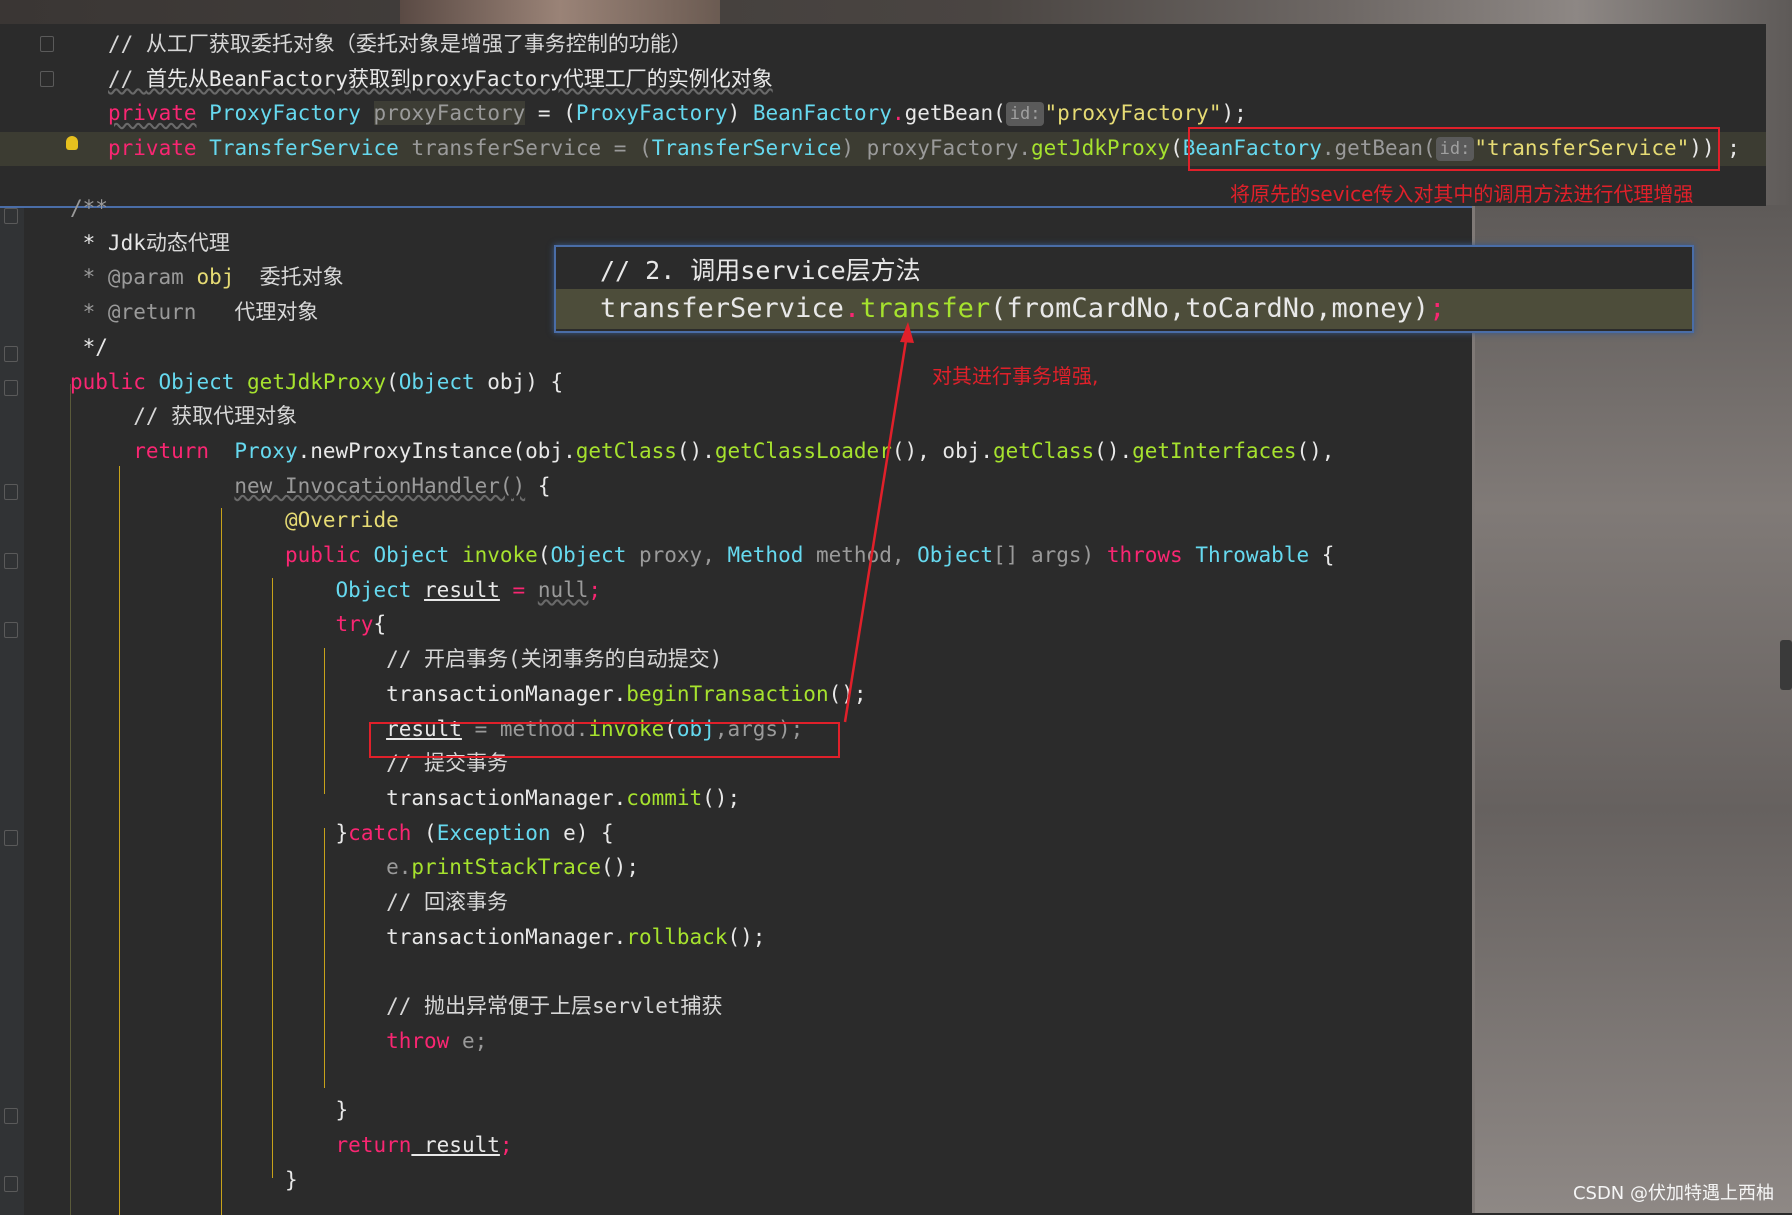  Describe the element at coordinates (1454, 149) in the screenshot. I see `highlight-box-getbean` at that location.